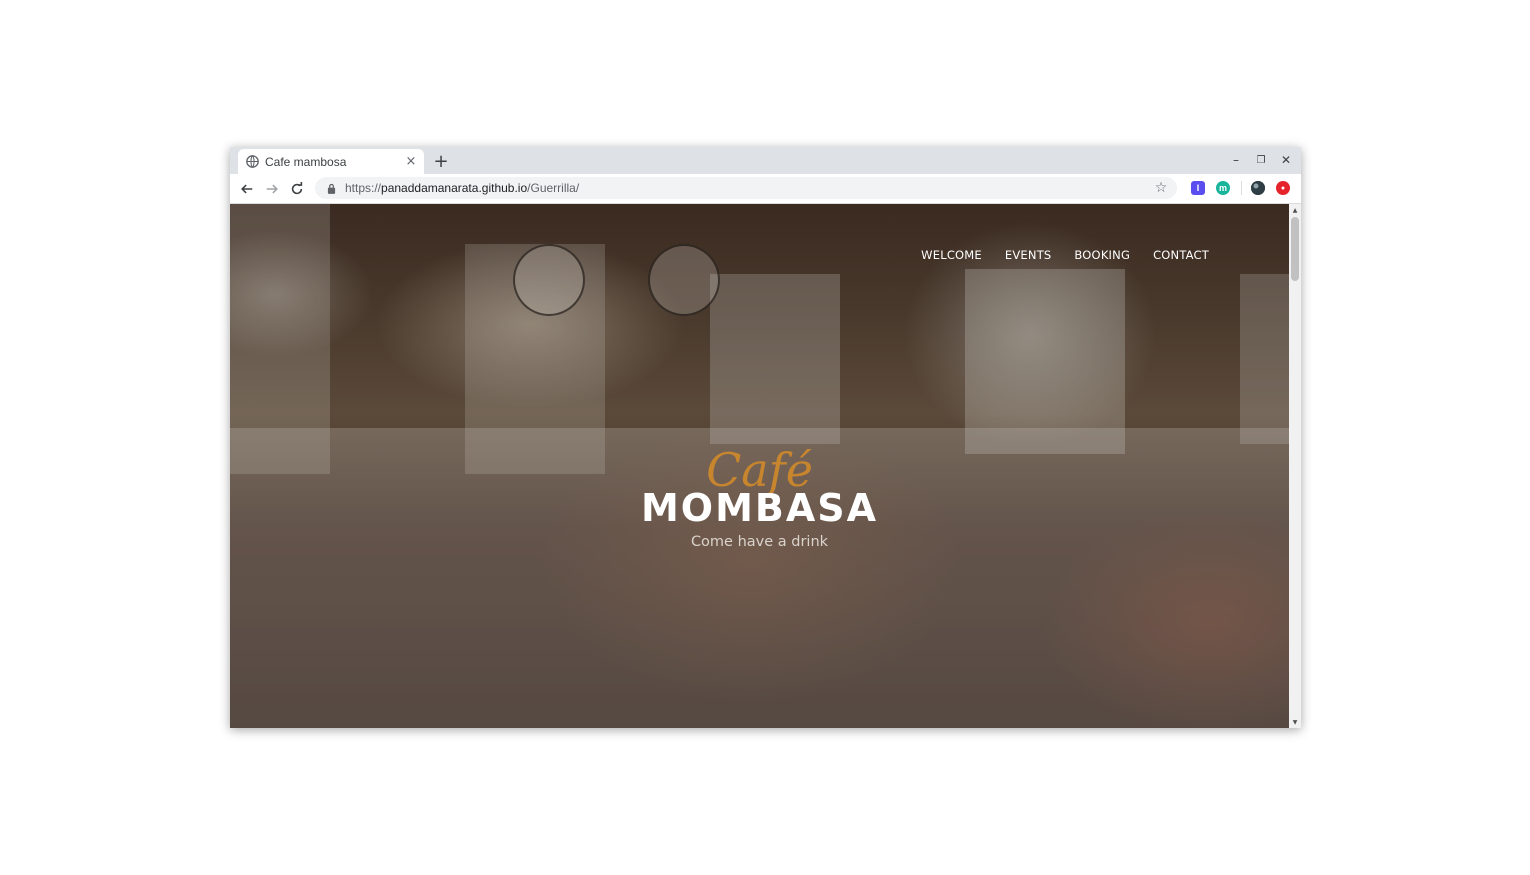 Image resolution: width=1530 pixels, height=875 pixels. Describe the element at coordinates (1161, 188) in the screenshot. I see `bookmark-star-icon: ☆` at that location.